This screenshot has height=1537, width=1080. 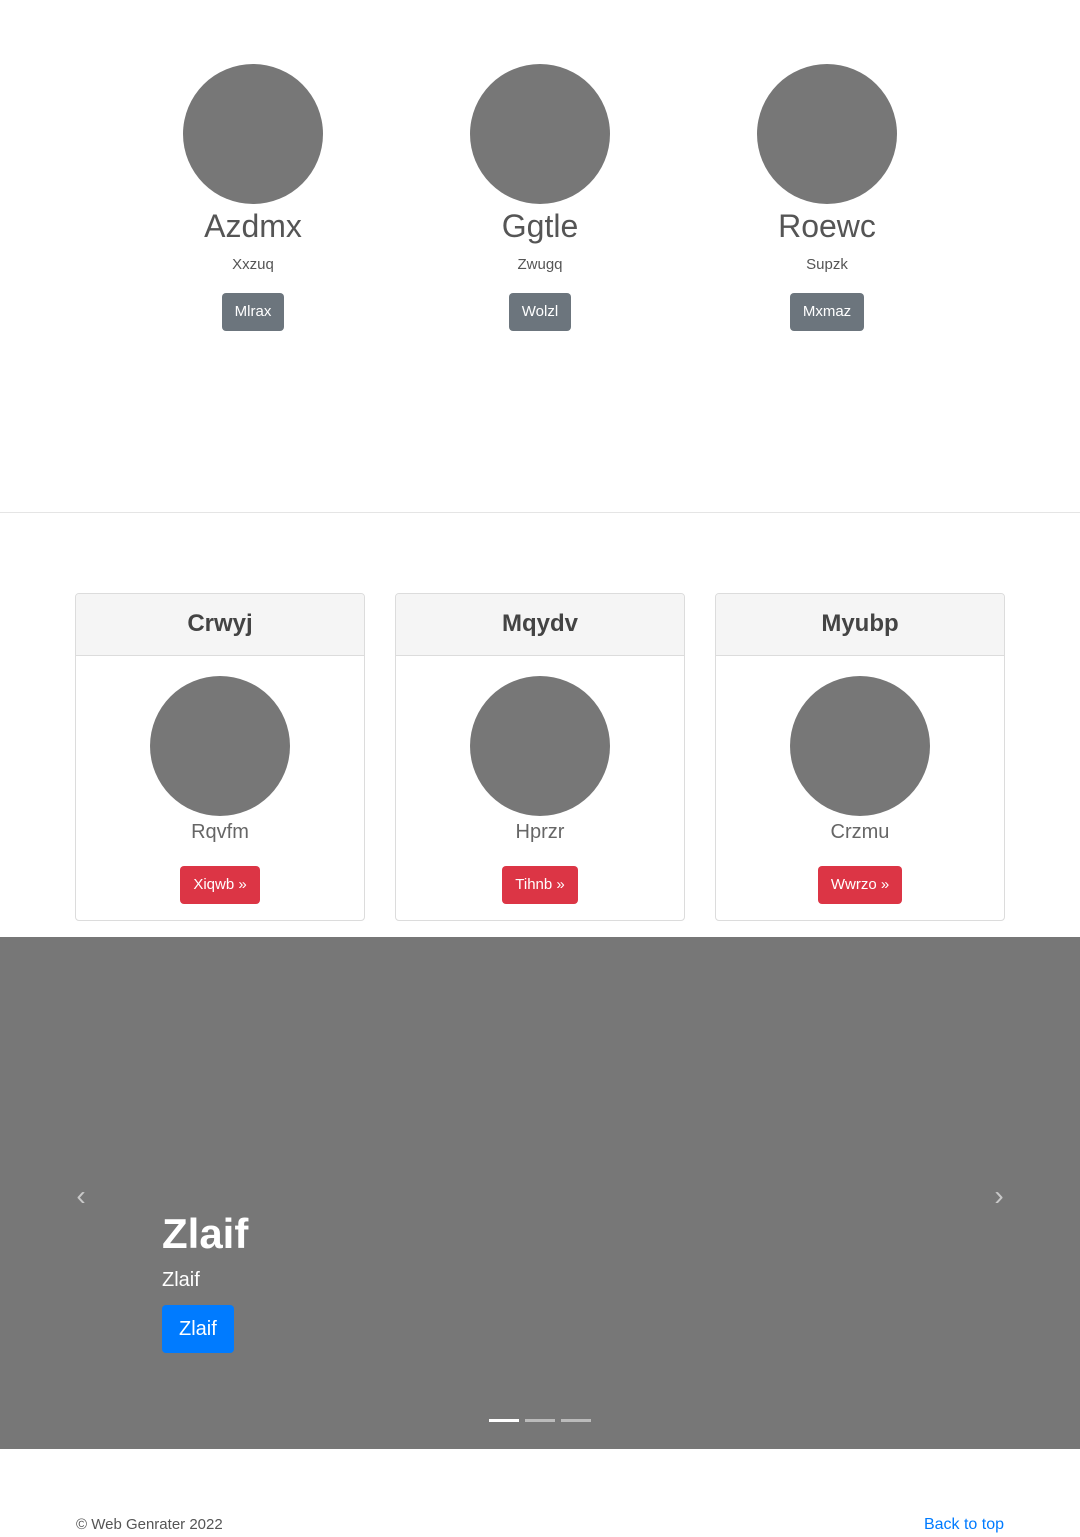 I want to click on profile-column: Roewc Supzk Mxmaz, so click(x=827, y=197).